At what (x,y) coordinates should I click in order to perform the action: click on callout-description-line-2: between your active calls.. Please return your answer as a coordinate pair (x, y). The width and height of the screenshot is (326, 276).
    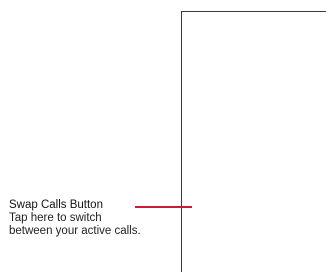
    Looking at the image, I should click on (75, 231).